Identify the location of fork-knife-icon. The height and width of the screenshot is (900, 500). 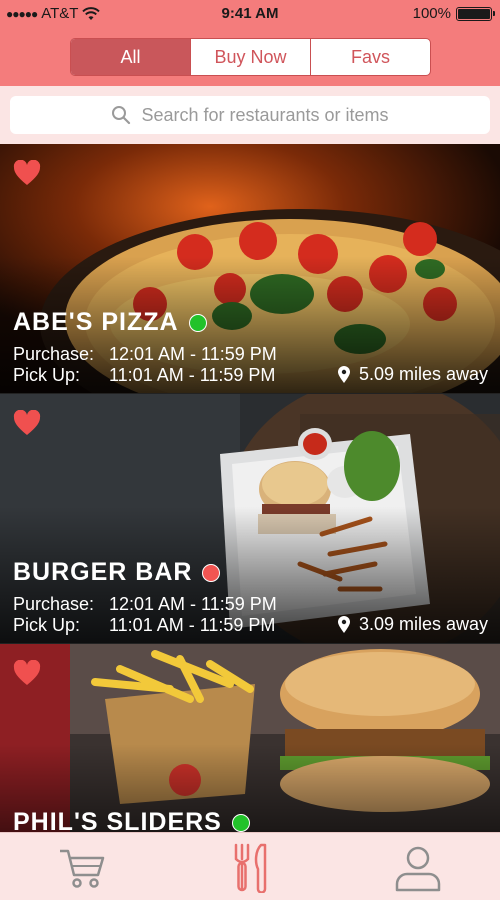
(250, 868).